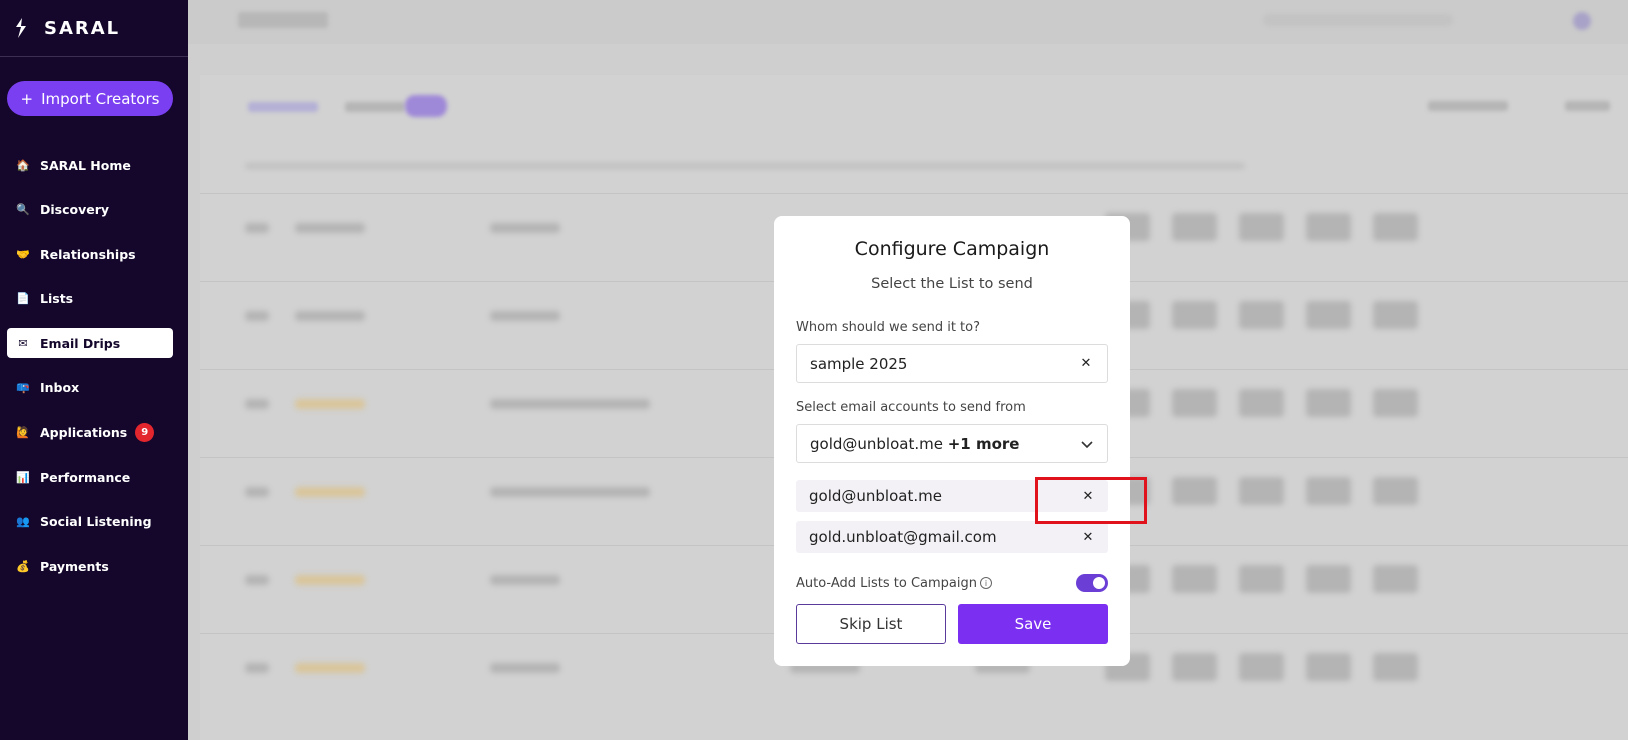 This screenshot has width=1628, height=740. I want to click on brand: SARAL, so click(94, 28).